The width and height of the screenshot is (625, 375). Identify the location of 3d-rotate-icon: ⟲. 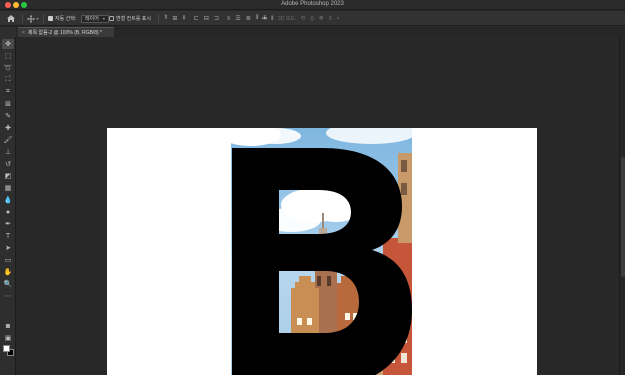
(302, 18).